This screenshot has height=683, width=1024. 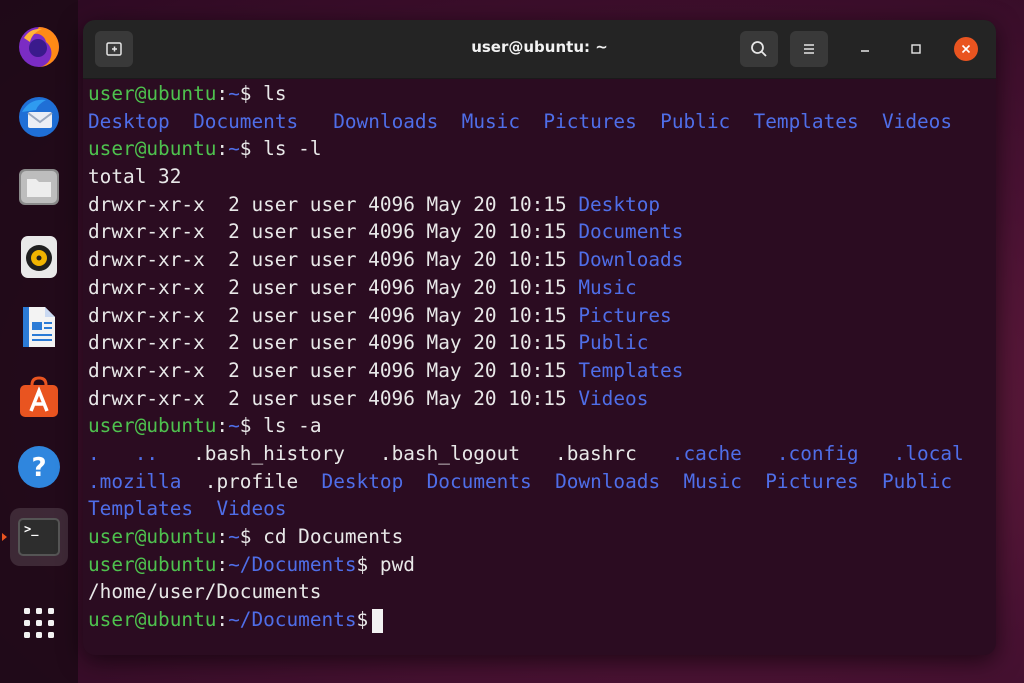 I want to click on prompt-line: user@ubuntu:~/Documents$ pwd, so click(x=251, y=564).